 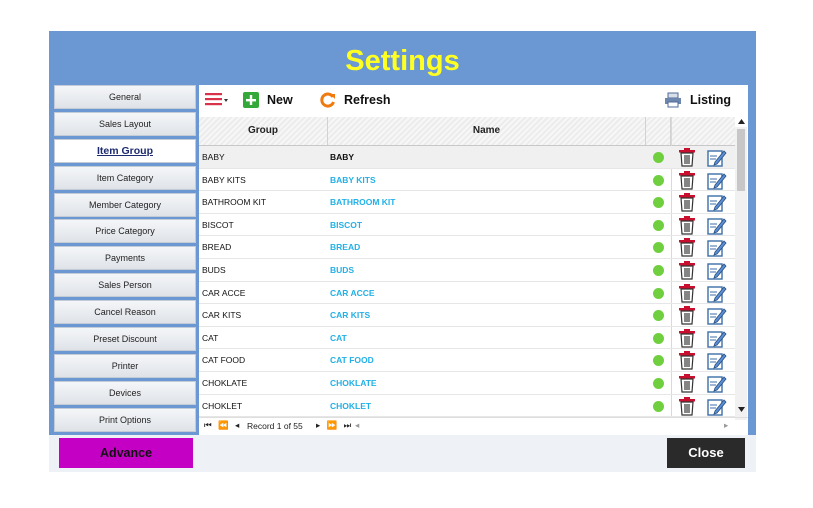 I want to click on table-row: BATHROOM KIT BATHROOM KIT, so click(x=467, y=202).